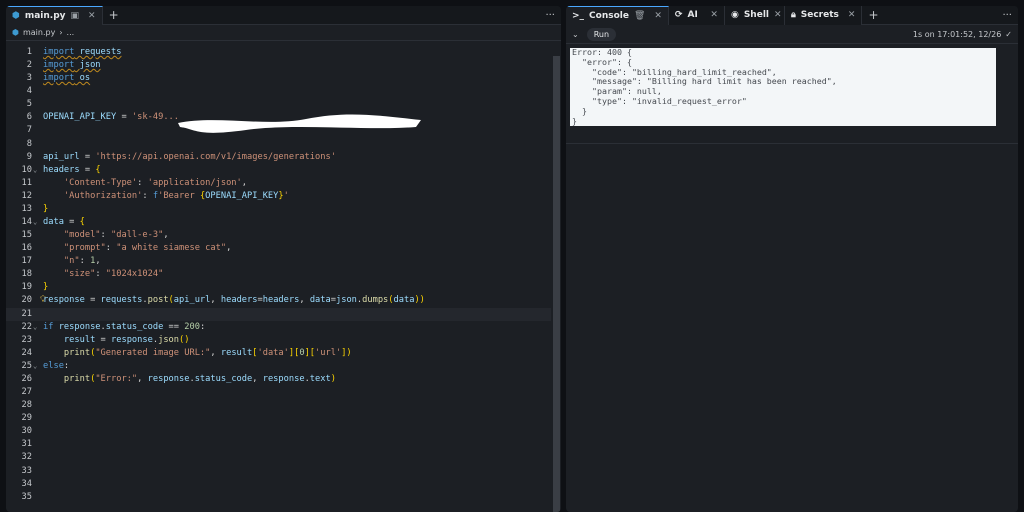 This screenshot has width=1024, height=512. Describe the element at coordinates (556, 284) in the screenshot. I see `scrollbar-thumb` at that location.